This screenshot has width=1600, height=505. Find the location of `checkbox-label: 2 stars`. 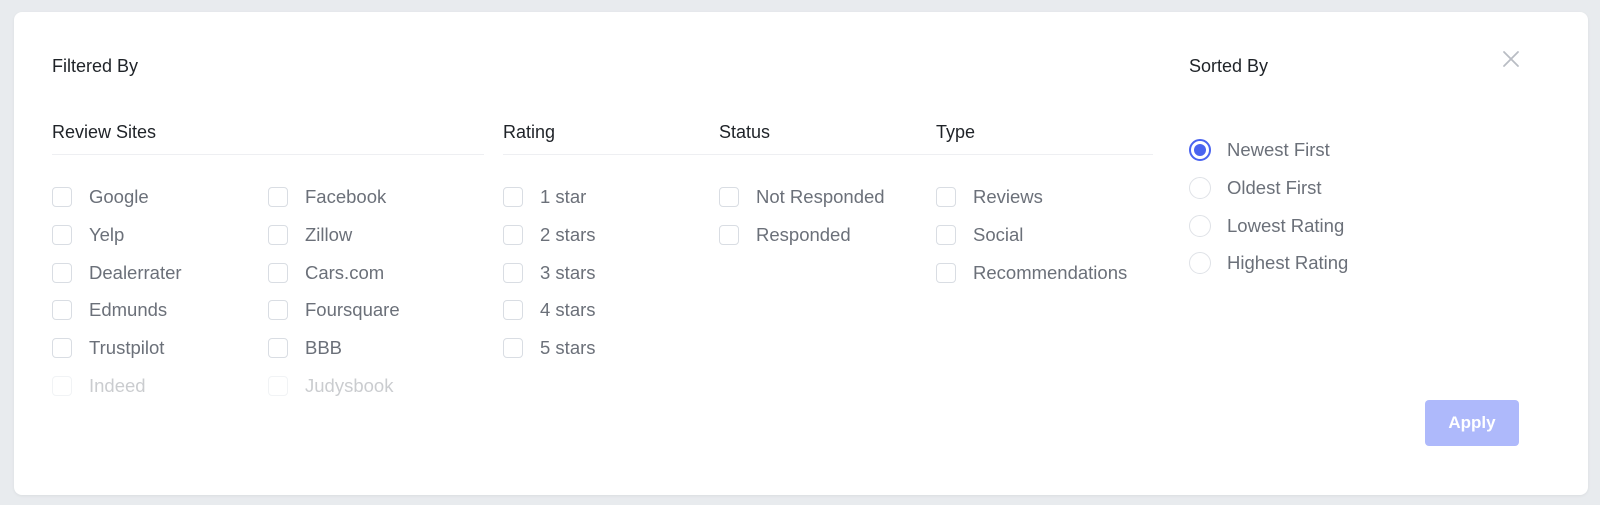

checkbox-label: 2 stars is located at coordinates (568, 234).